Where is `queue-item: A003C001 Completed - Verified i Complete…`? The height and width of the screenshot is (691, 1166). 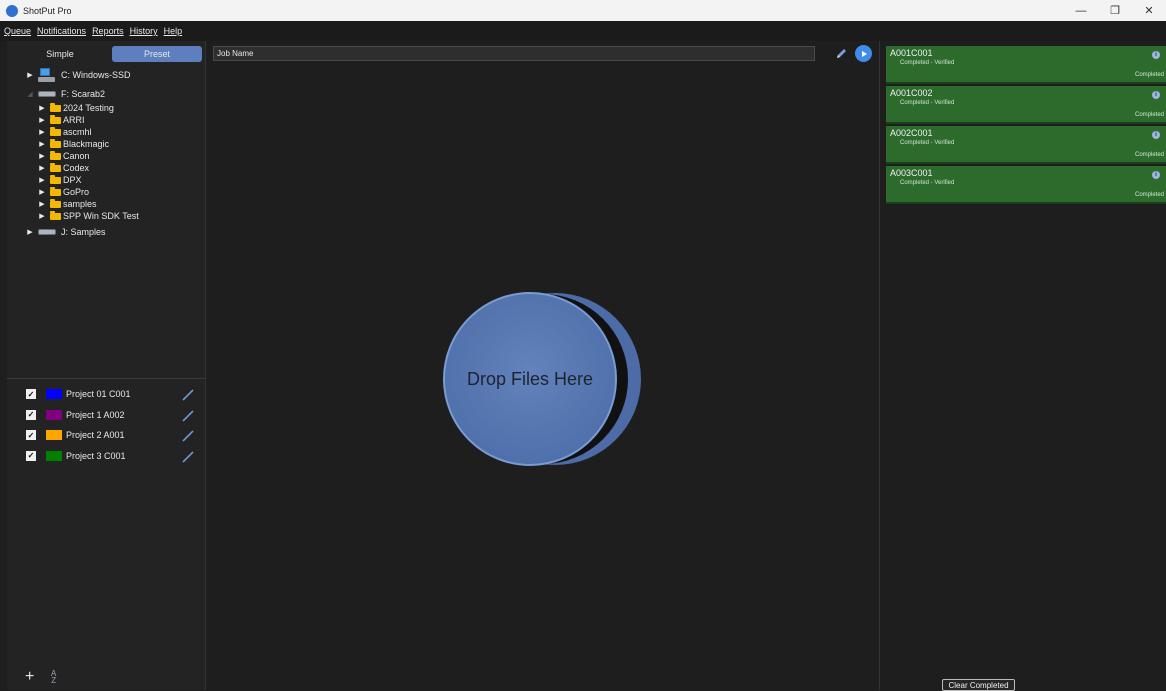
queue-item: A003C001 Completed - Verified i Complete… is located at coordinates (1026, 185).